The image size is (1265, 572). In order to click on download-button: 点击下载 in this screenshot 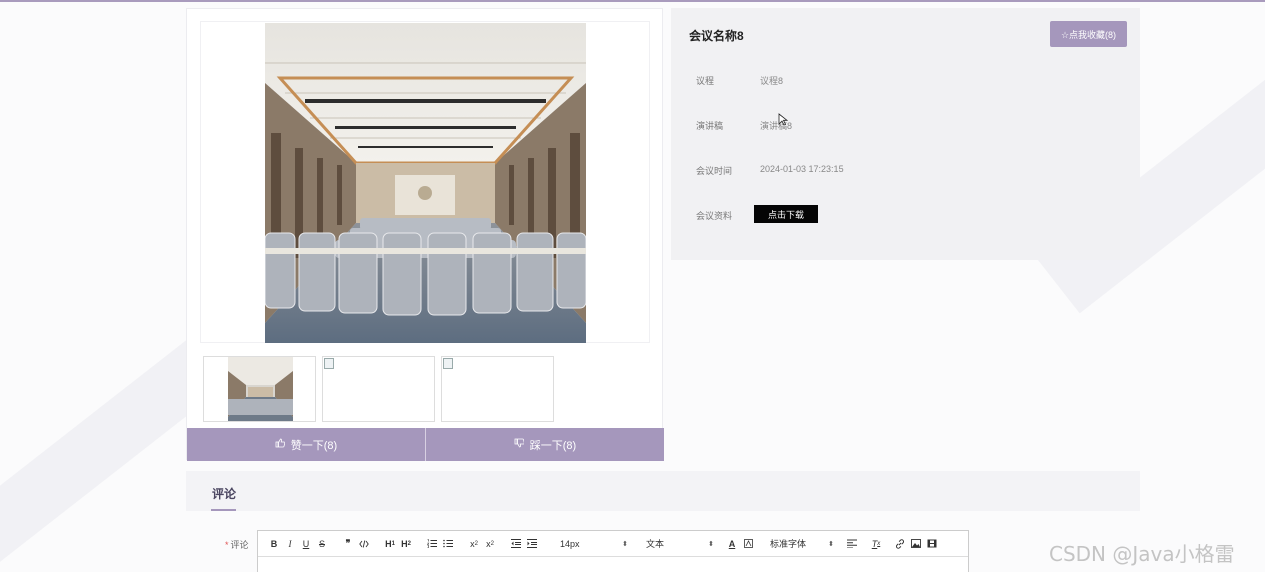, I will do `click(786, 214)`.